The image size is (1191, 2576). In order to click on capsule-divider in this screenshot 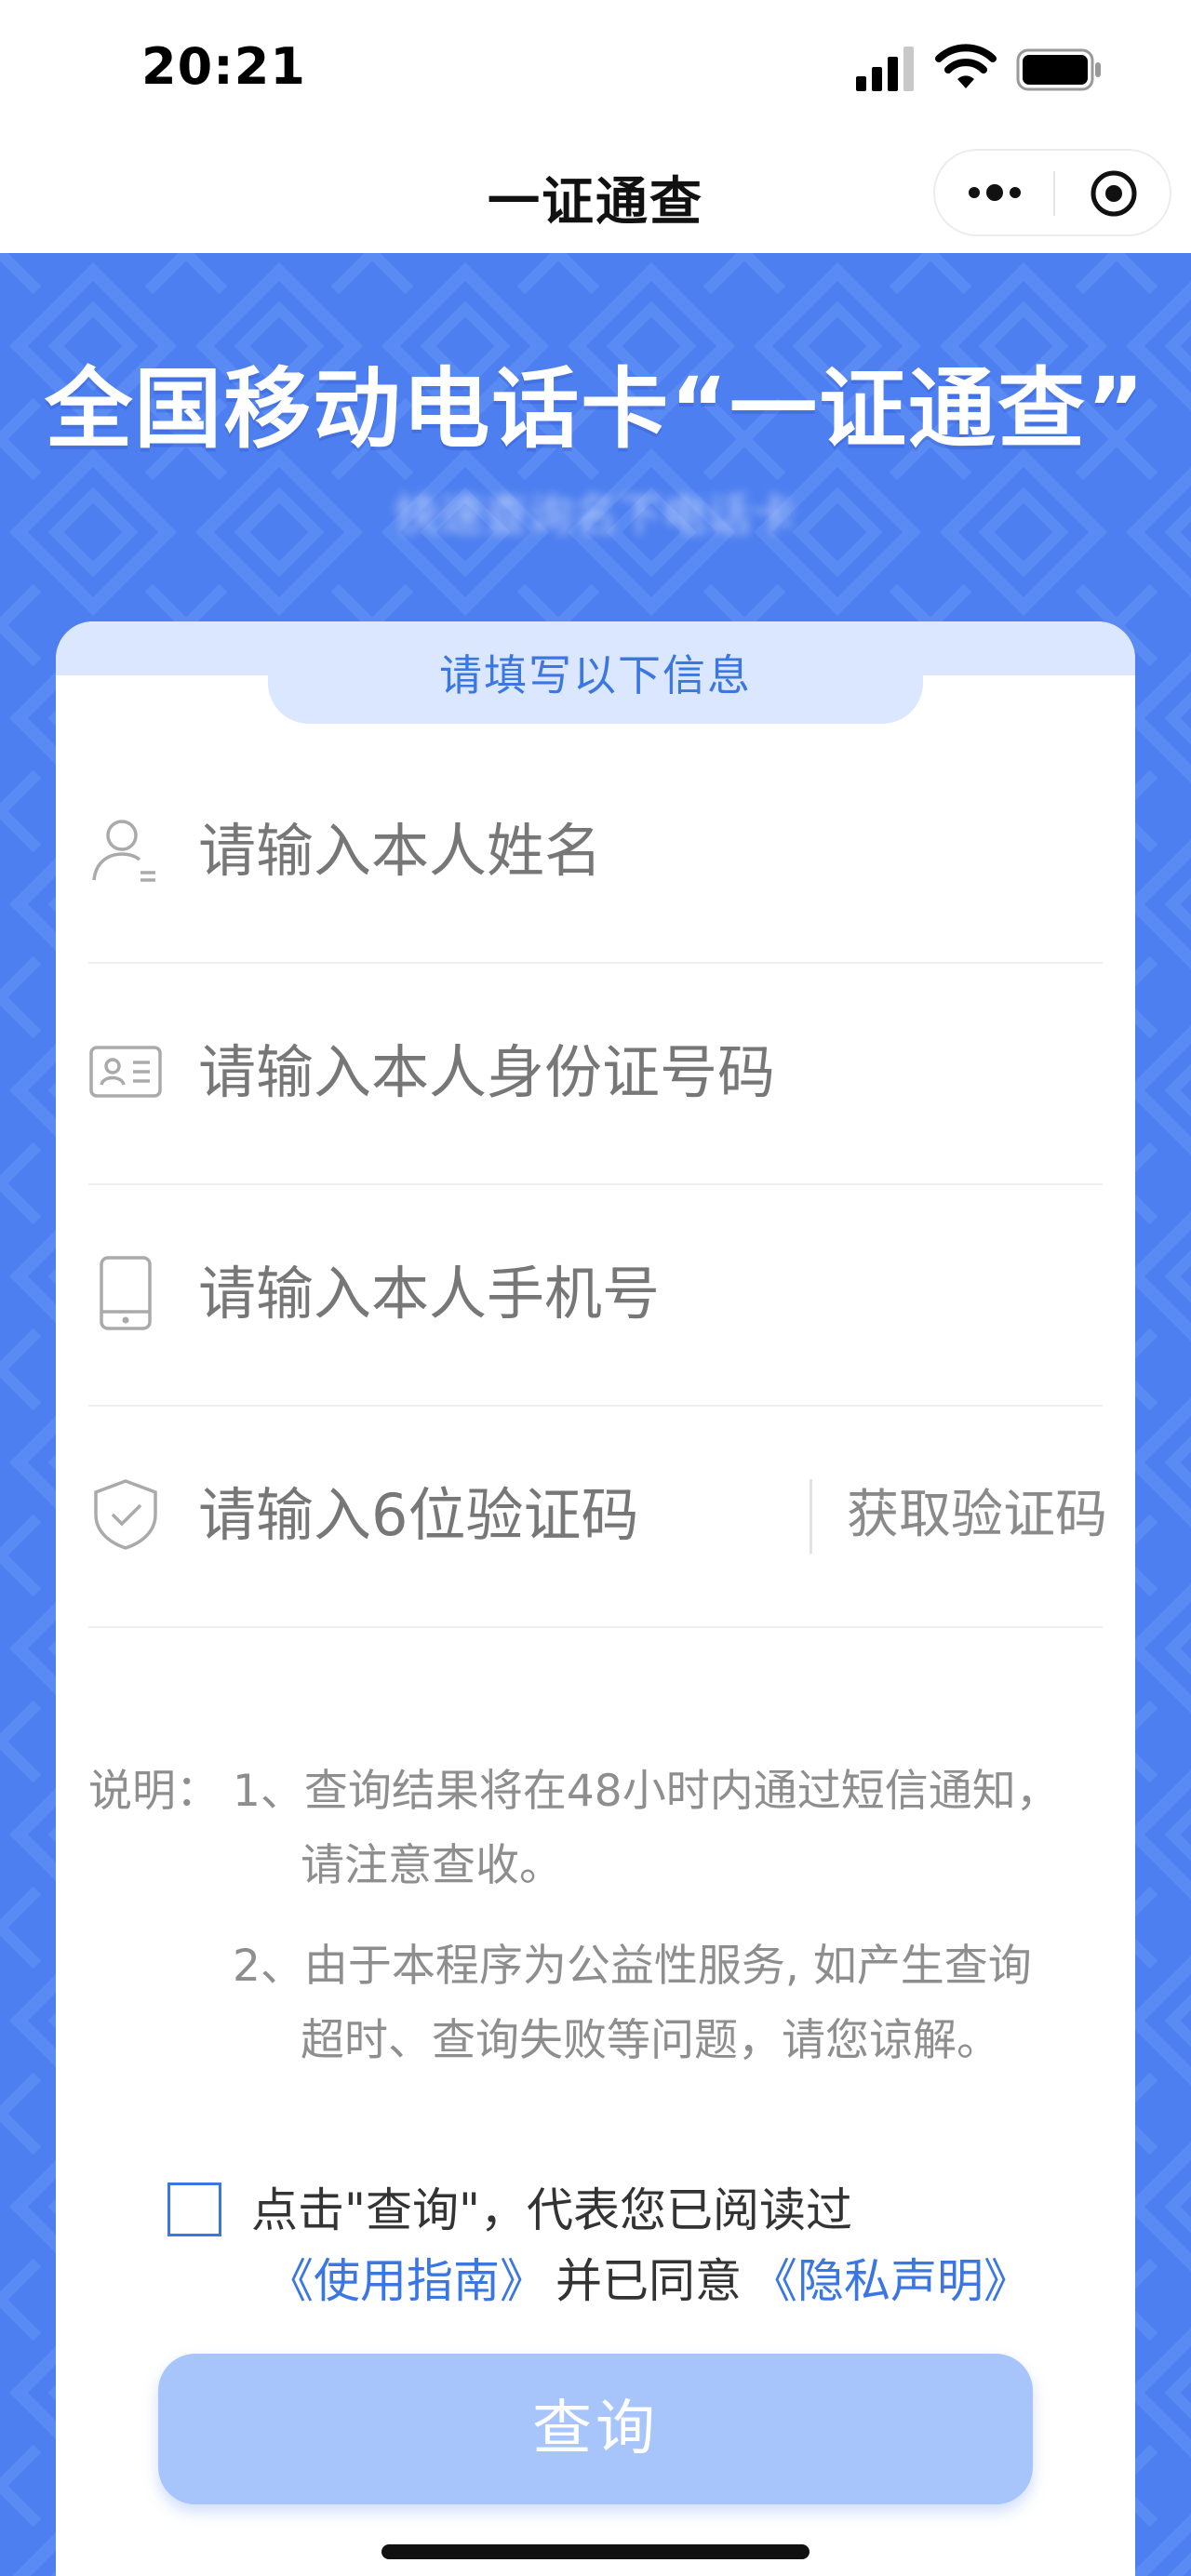, I will do `click(1054, 193)`.